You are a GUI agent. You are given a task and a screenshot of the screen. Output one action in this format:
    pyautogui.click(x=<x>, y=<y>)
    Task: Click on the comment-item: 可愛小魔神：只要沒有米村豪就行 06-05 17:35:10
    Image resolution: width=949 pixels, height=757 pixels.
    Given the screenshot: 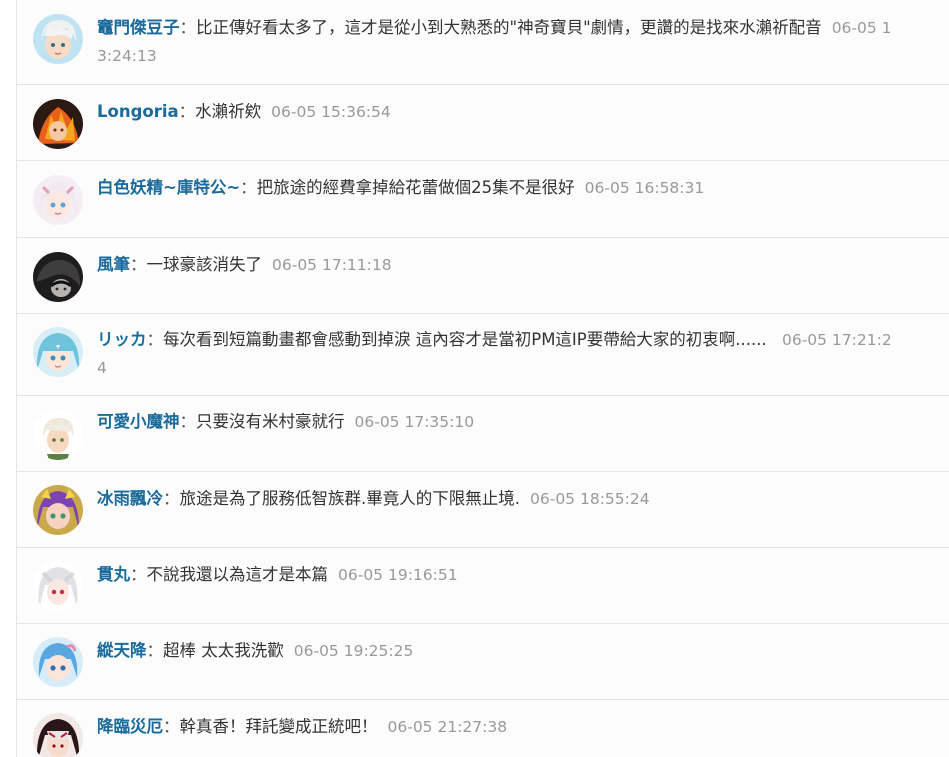 What is the action you would take?
    pyautogui.click(x=483, y=434)
    